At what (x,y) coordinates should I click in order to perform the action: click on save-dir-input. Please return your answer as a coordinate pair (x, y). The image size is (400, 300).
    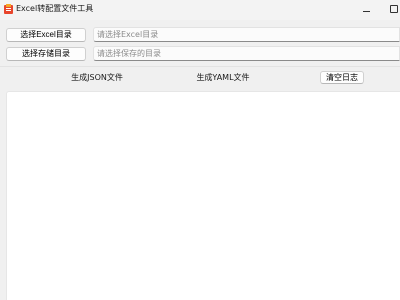
    Looking at the image, I should click on (246, 53).